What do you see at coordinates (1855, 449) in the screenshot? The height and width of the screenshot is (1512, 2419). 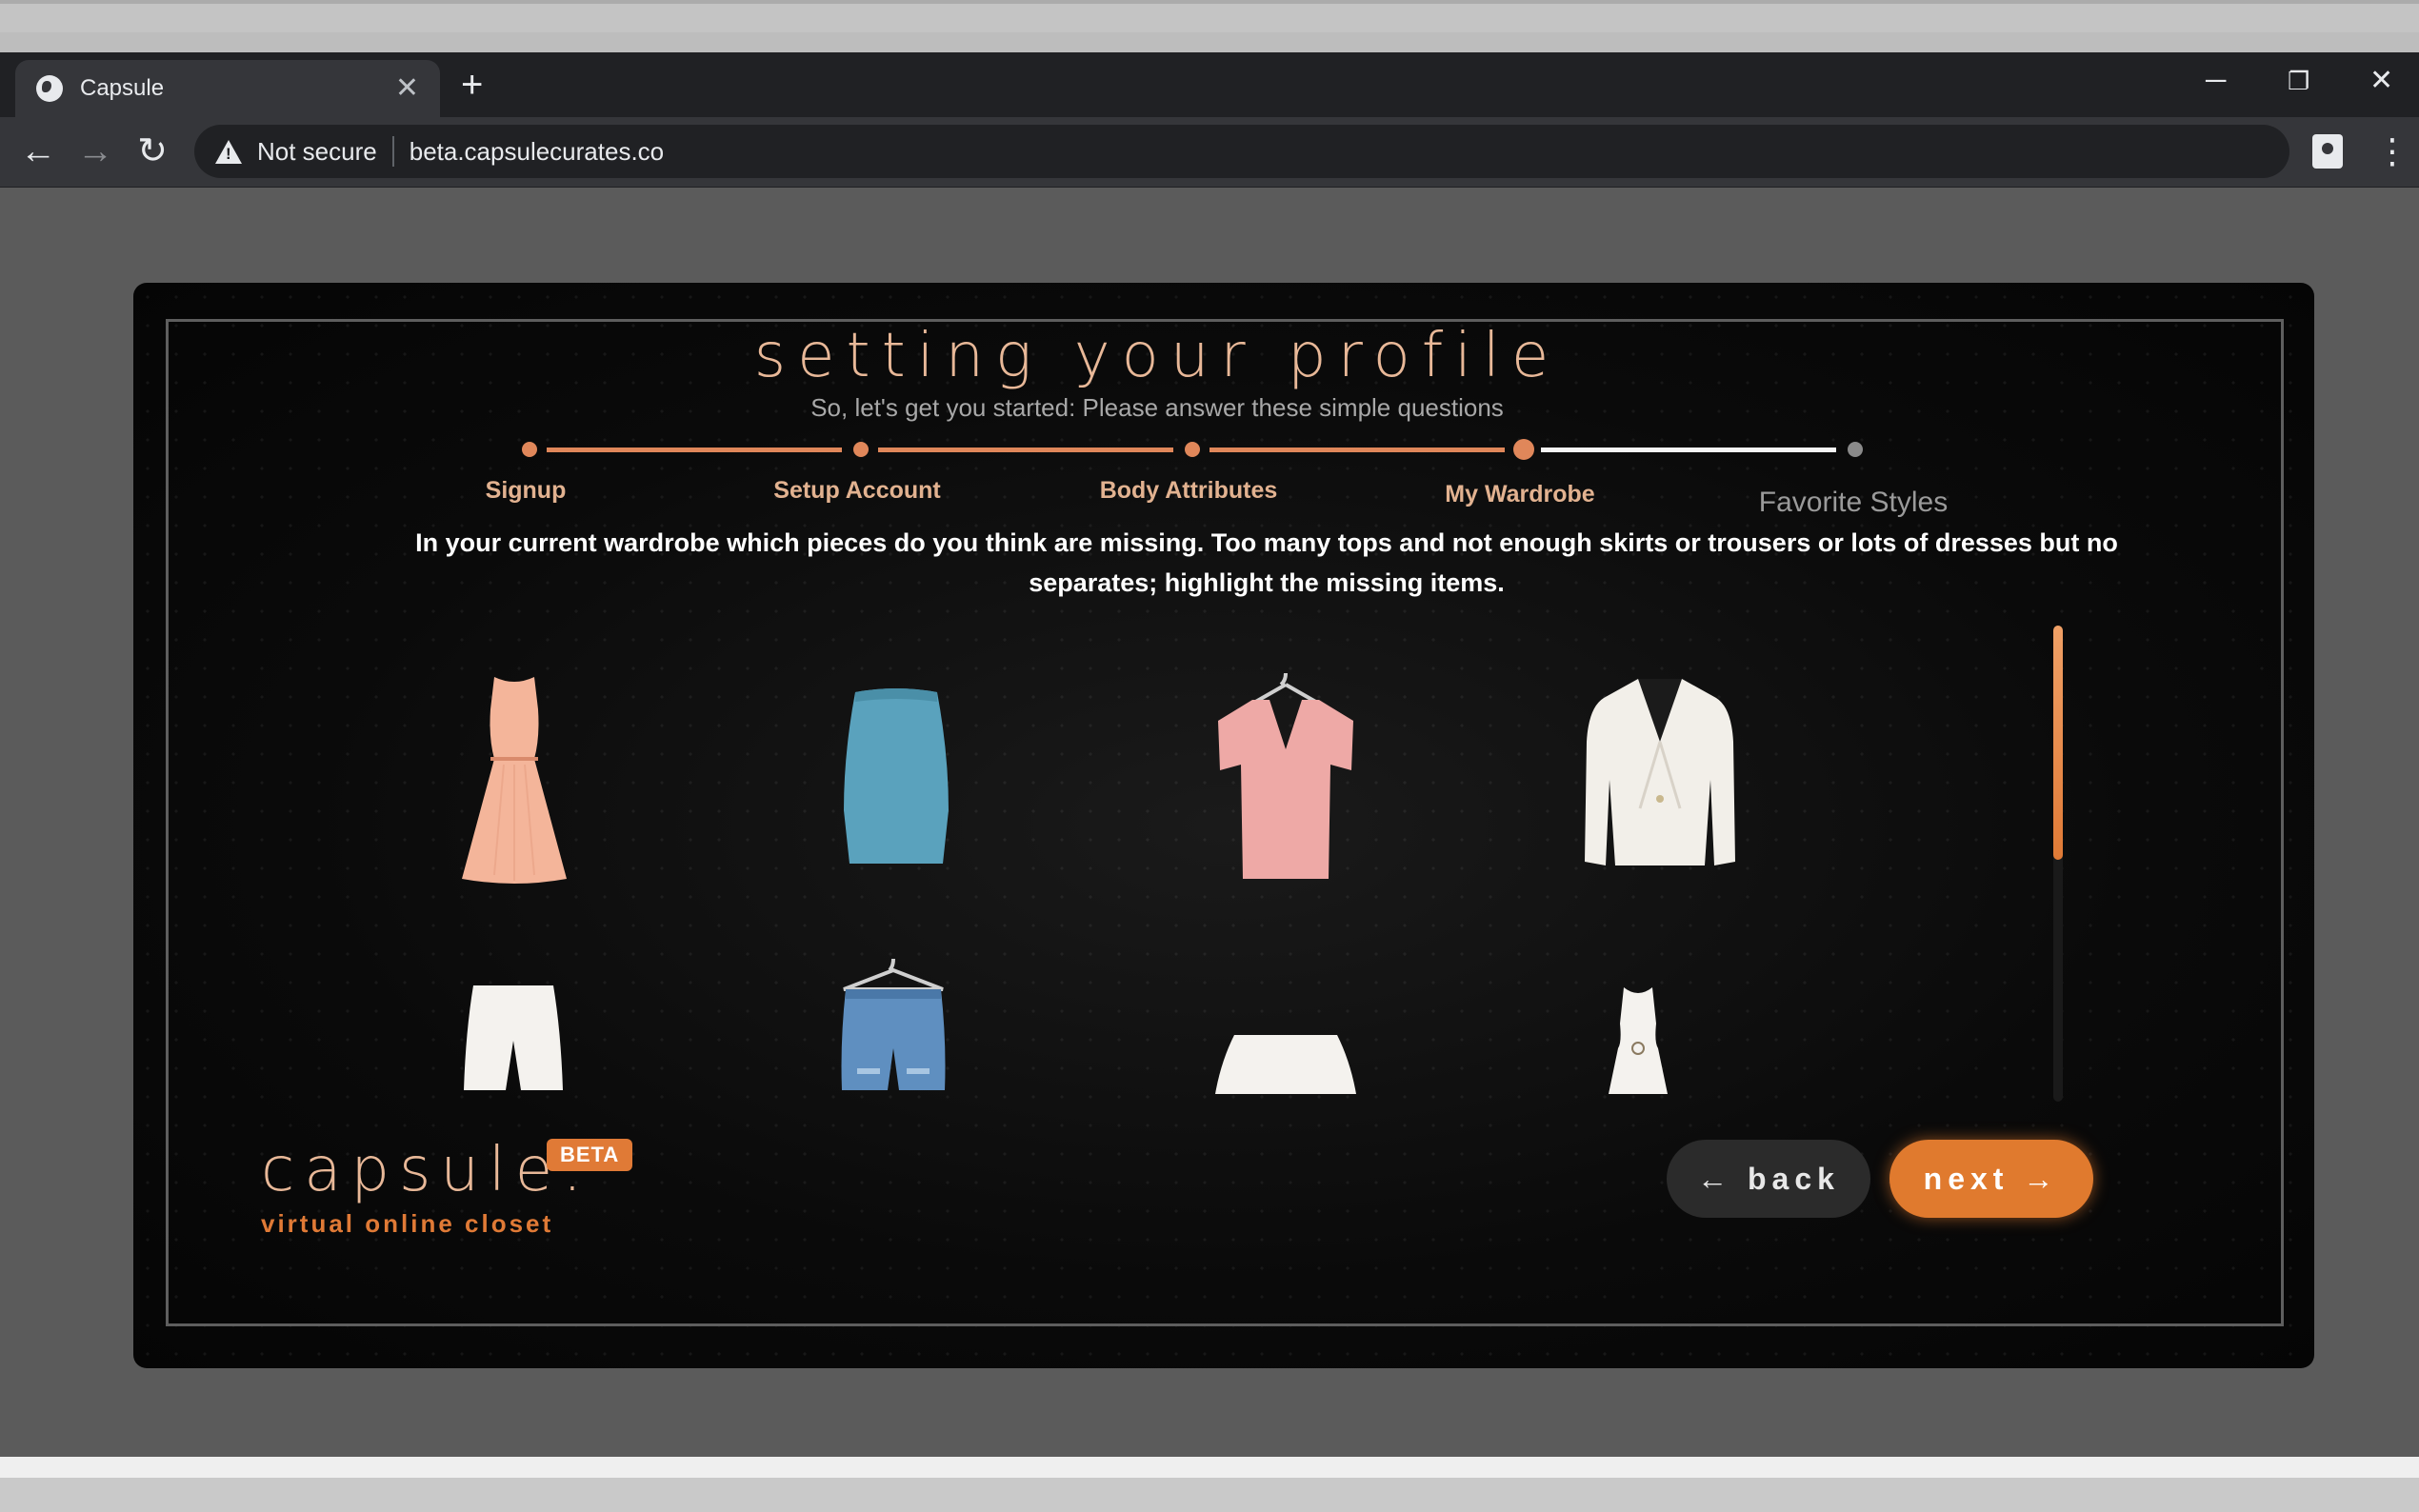 I see `step-dot-pending` at bounding box center [1855, 449].